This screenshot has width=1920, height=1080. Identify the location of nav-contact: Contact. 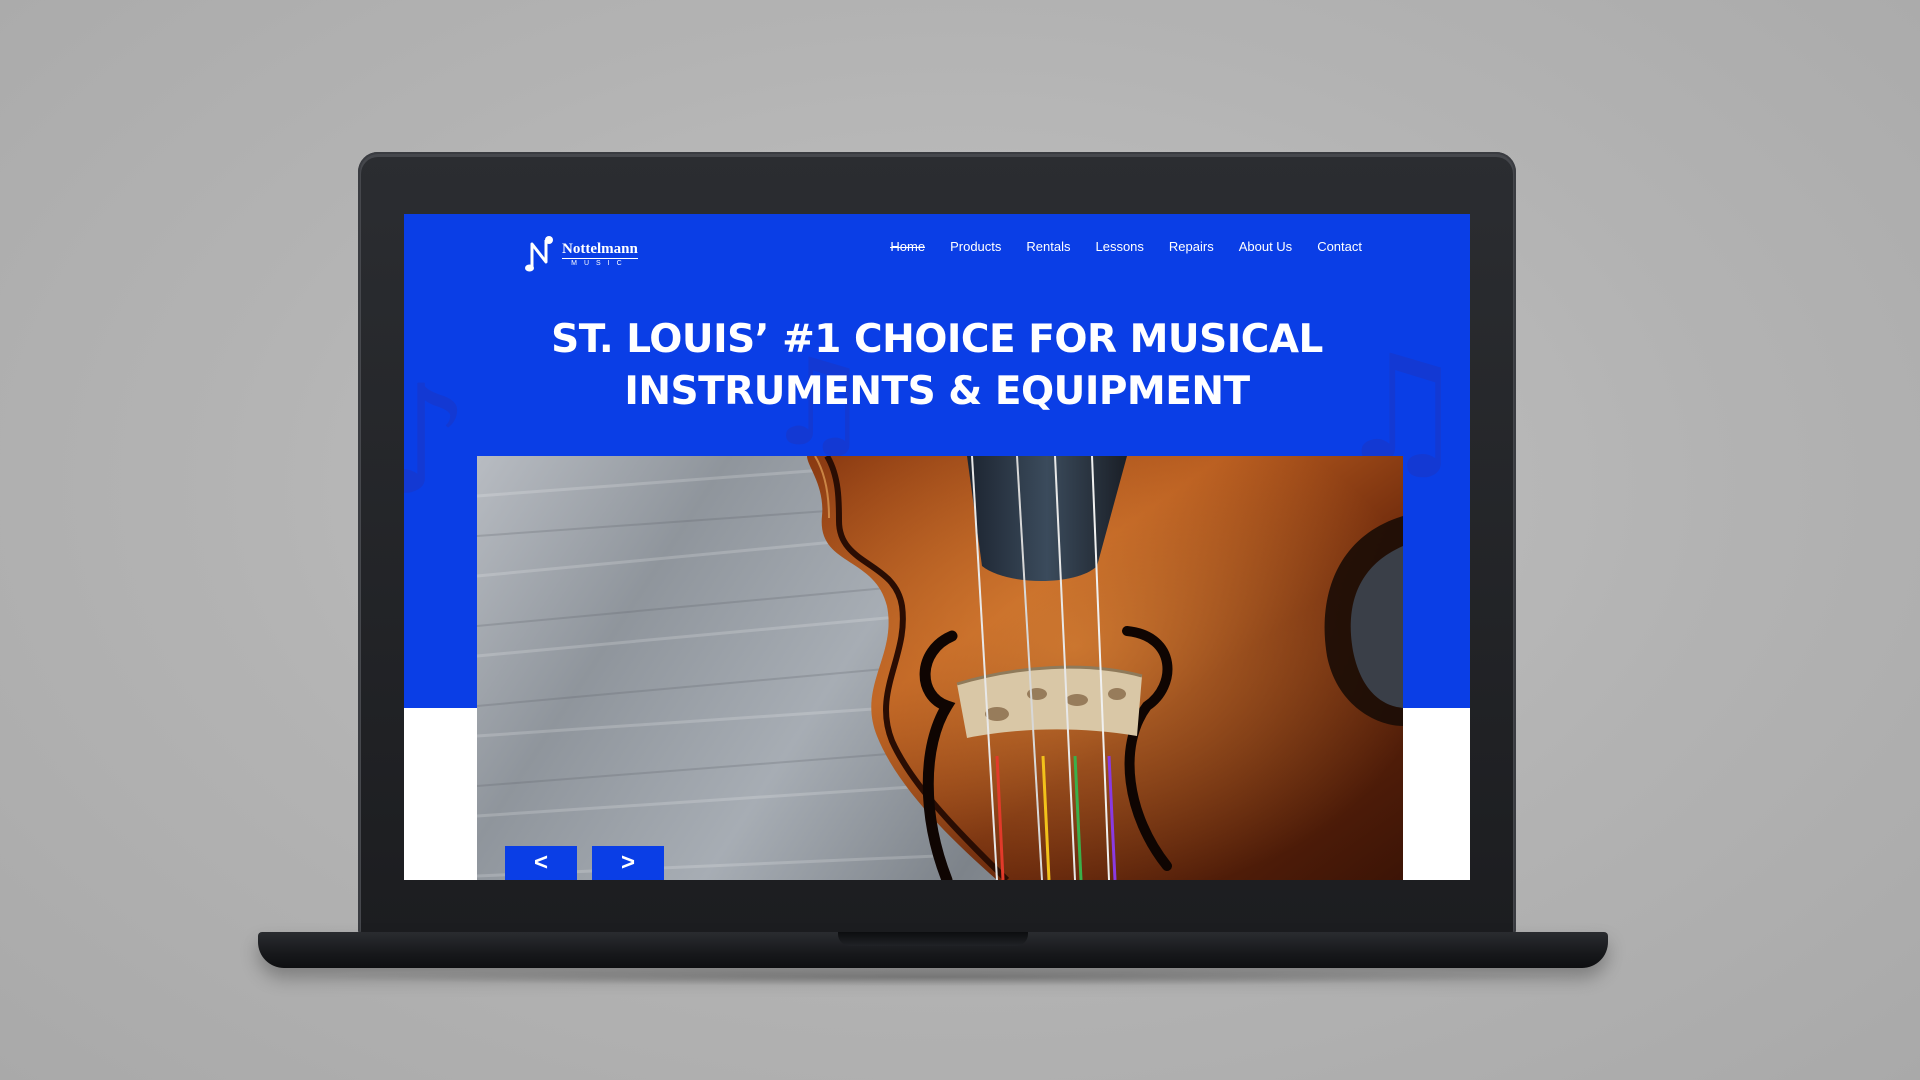
(1339, 246).